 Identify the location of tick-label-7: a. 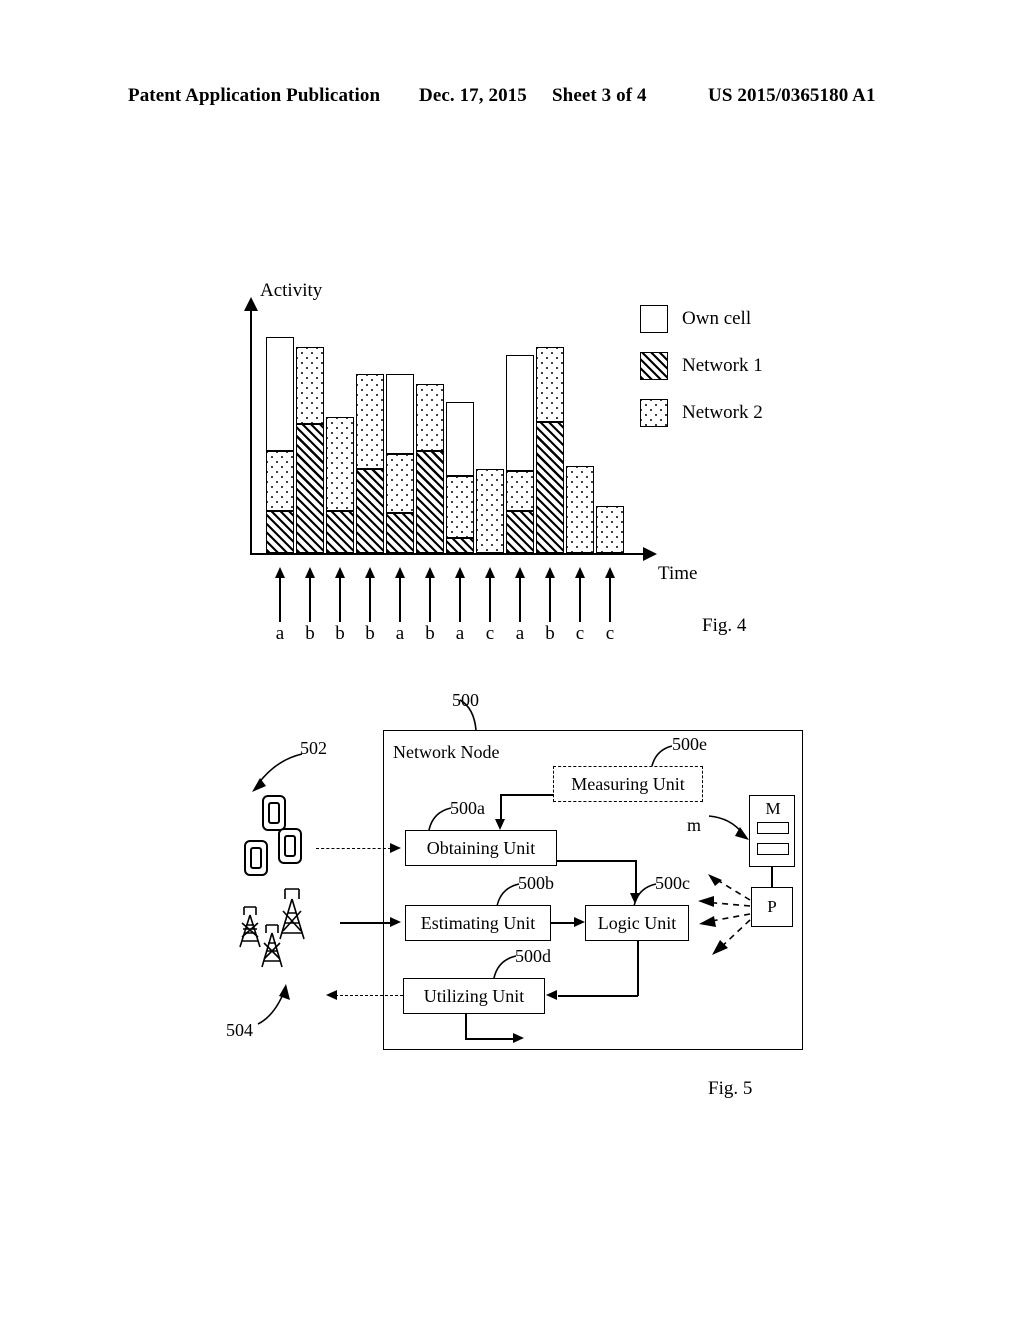
(460, 633).